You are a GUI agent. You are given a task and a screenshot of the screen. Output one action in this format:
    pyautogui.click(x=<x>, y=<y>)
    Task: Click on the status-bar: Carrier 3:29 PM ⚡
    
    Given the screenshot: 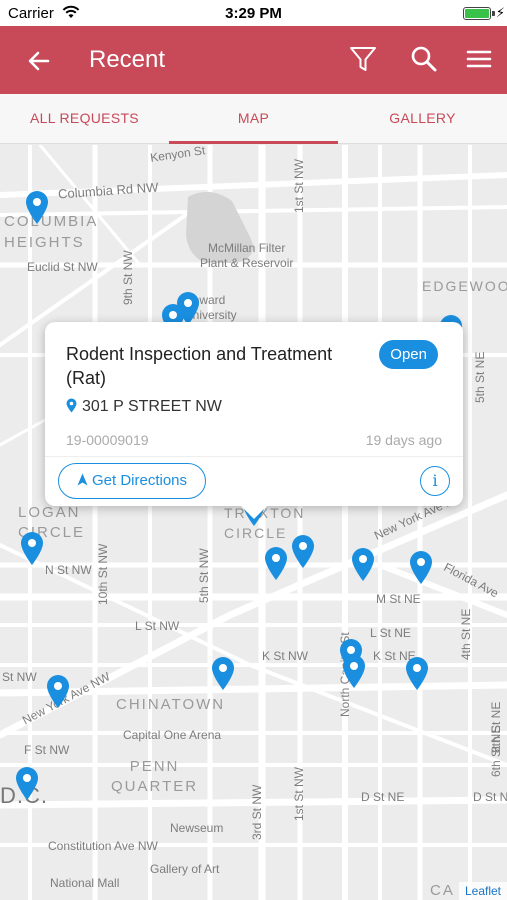 What is the action you would take?
    pyautogui.click(x=253, y=13)
    